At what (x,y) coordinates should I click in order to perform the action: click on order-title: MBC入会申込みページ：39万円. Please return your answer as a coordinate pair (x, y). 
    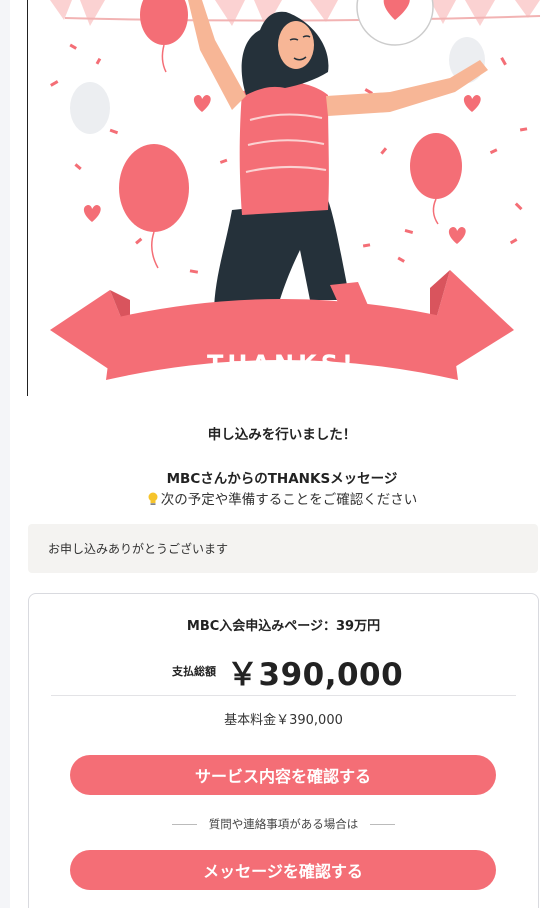
    Looking at the image, I should click on (283, 626).